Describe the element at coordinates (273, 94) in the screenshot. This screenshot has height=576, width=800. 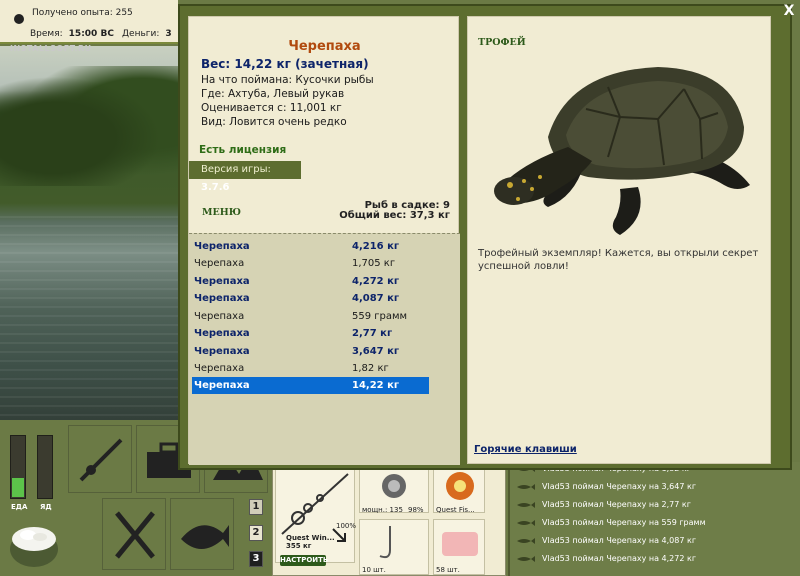
I see `location-info: Где: Ахтуба, Левый рукав` at that location.